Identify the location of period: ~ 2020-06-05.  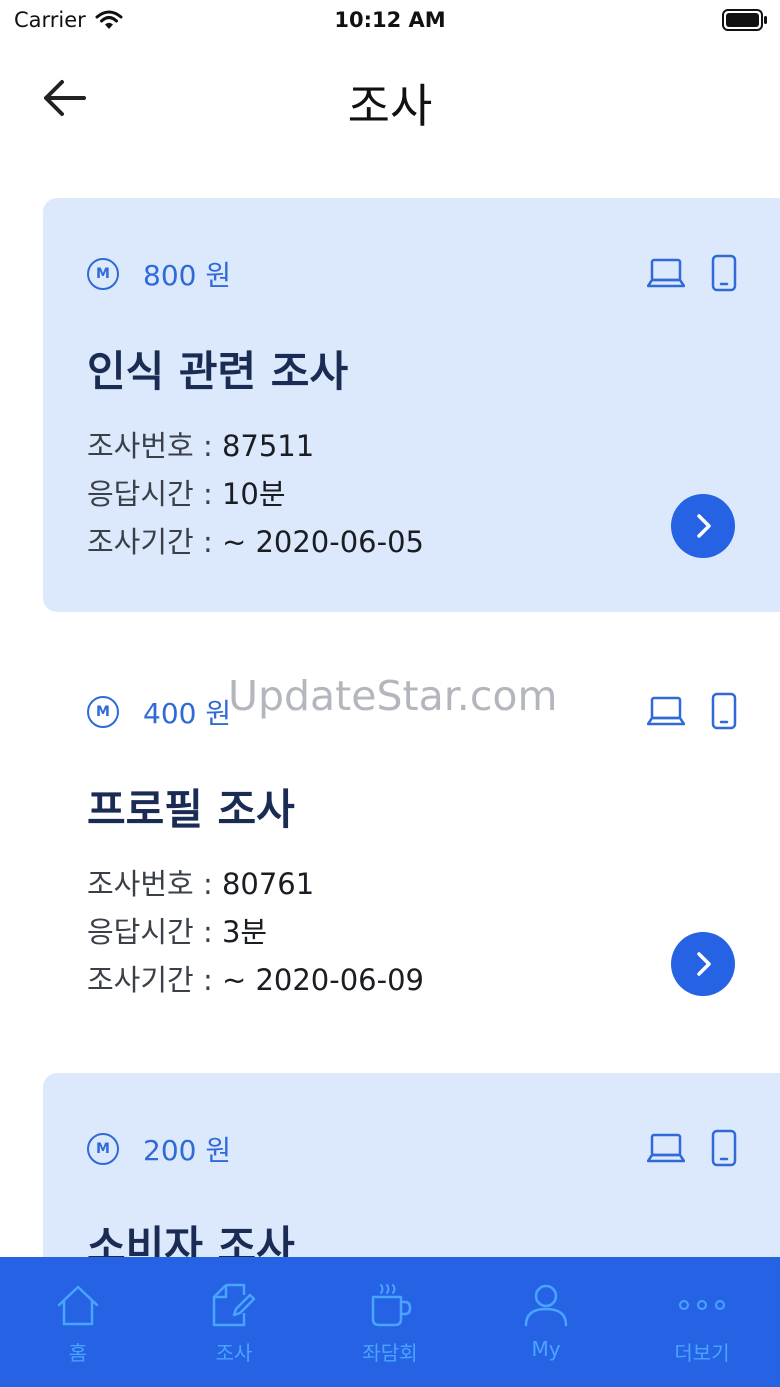
(322, 542).